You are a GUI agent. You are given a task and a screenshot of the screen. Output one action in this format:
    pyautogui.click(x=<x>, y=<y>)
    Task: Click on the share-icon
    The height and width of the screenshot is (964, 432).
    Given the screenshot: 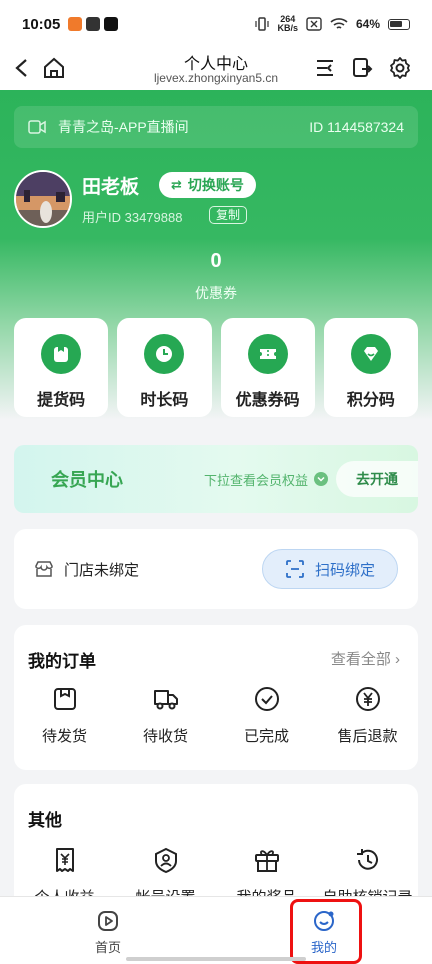 What is the action you would take?
    pyautogui.click(x=363, y=67)
    